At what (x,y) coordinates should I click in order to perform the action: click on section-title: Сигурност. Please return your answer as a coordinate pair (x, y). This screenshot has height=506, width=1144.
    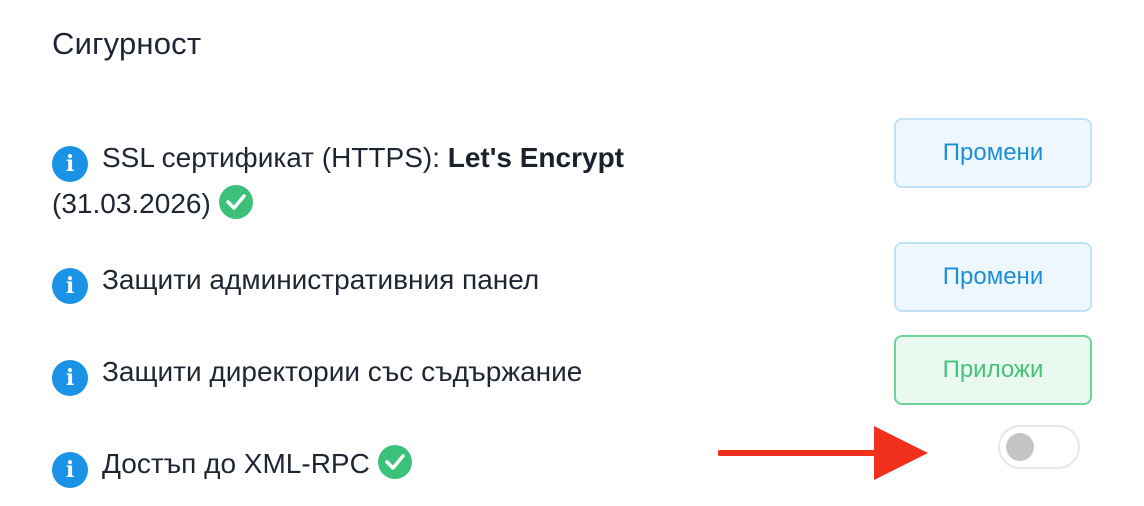
    Looking at the image, I should click on (127, 43).